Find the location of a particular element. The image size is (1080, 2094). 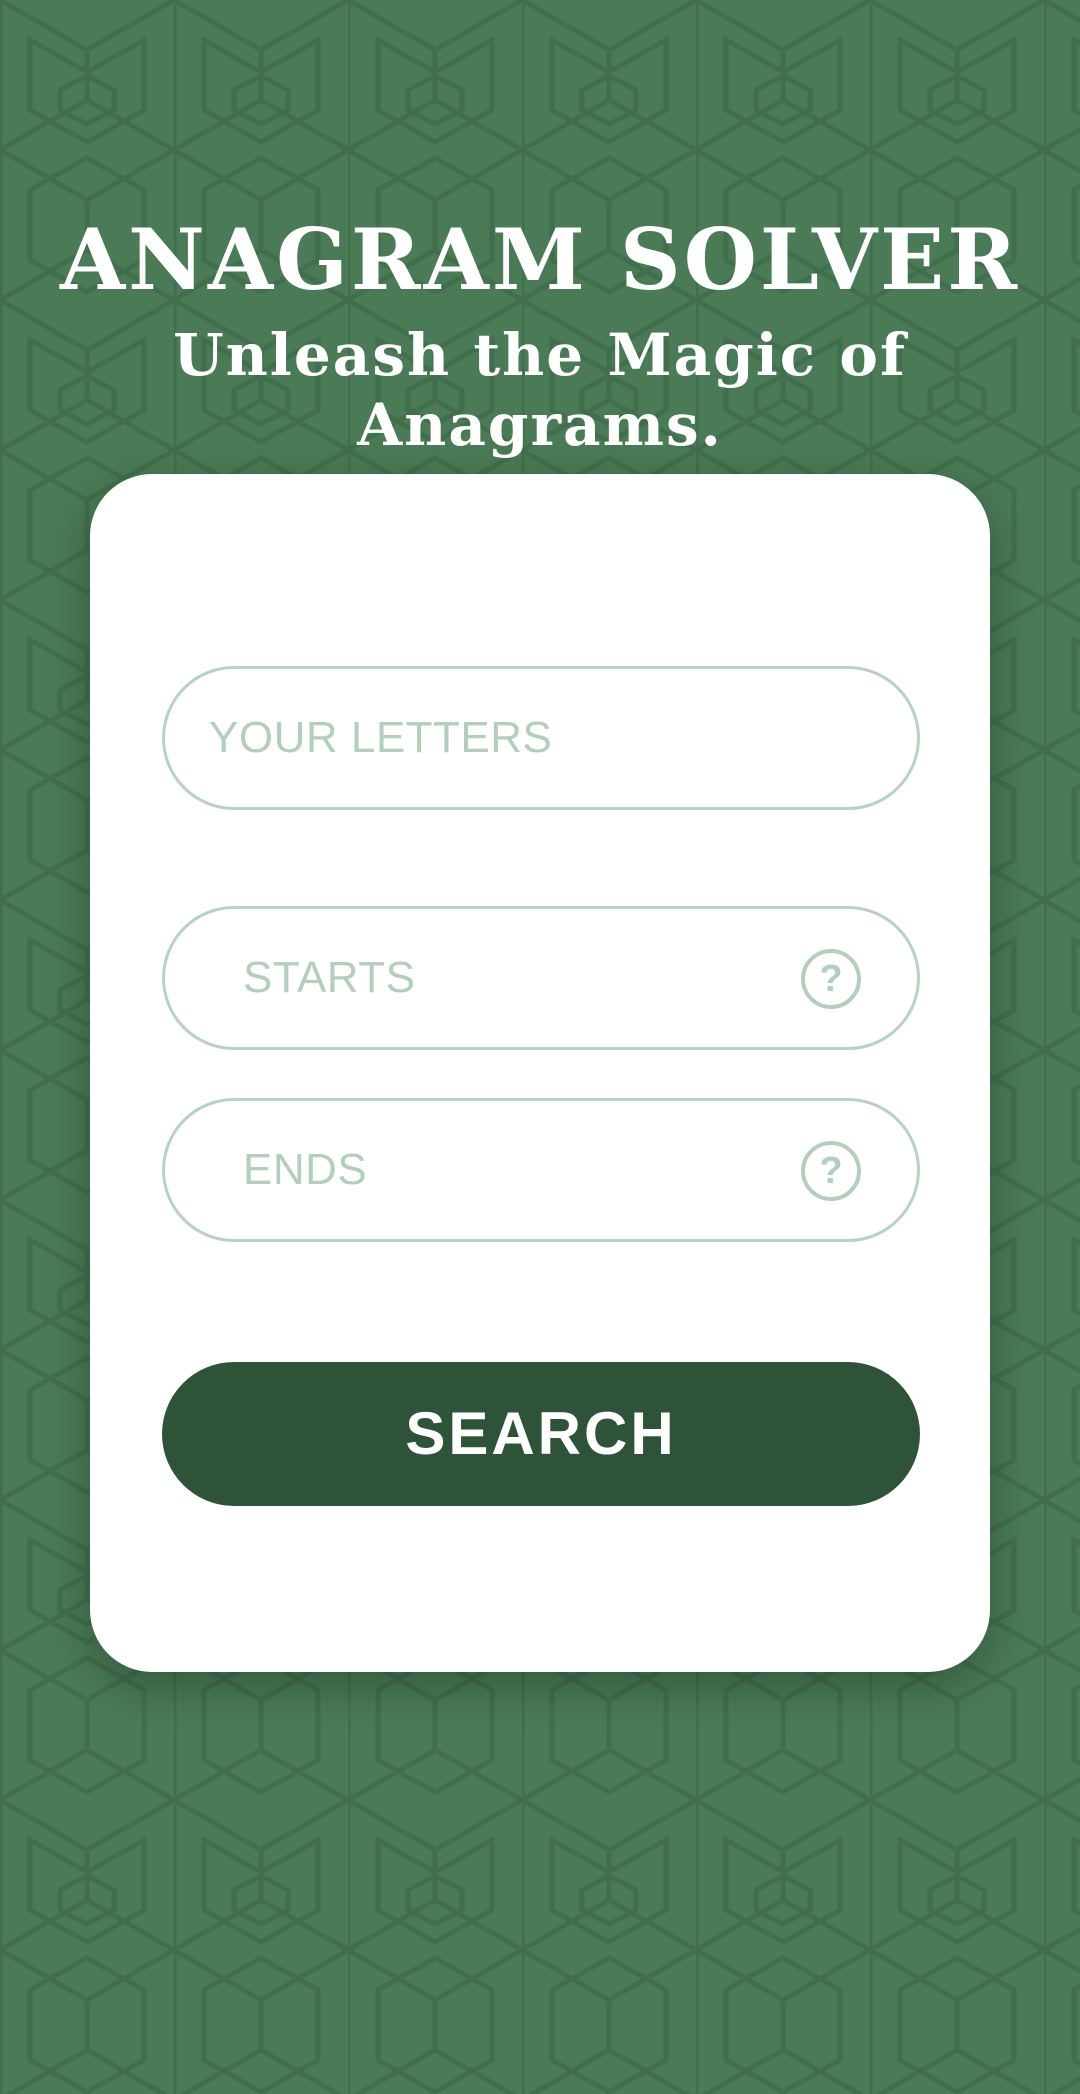

your-letters-input: YOUR LETTERS is located at coordinates (541, 738).